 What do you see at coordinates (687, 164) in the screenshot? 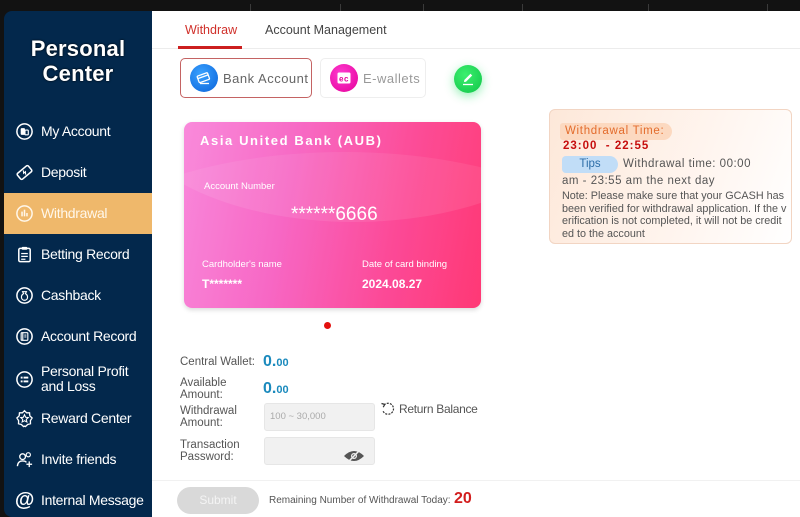
I see `tip-text-line1: Withdrawal time: 00:00` at bounding box center [687, 164].